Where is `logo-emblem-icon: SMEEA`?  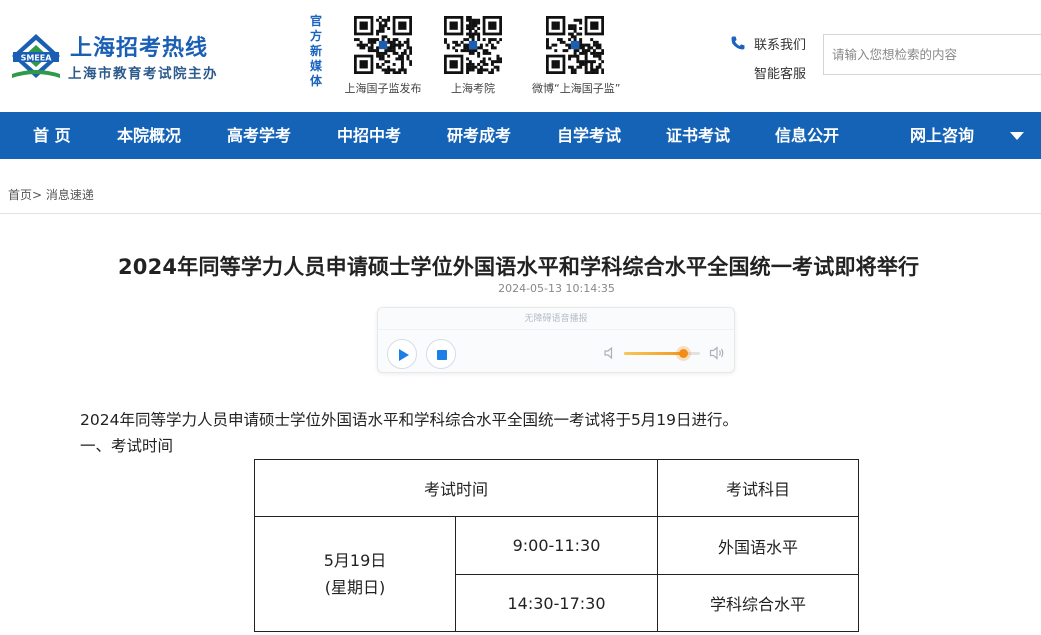
logo-emblem-icon: SMEEA is located at coordinates (36, 56).